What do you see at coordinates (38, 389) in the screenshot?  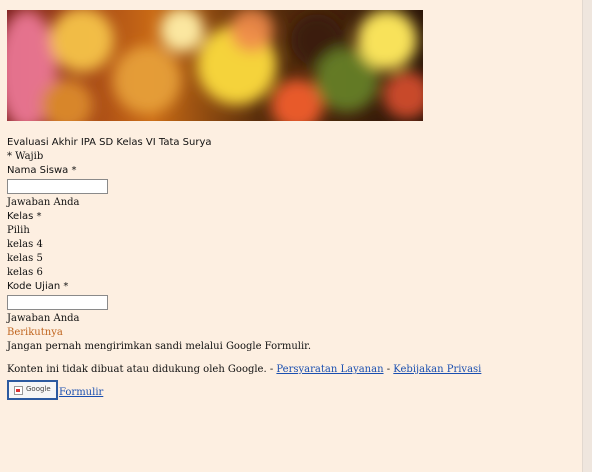 I see `google-logo-alt: Google` at bounding box center [38, 389].